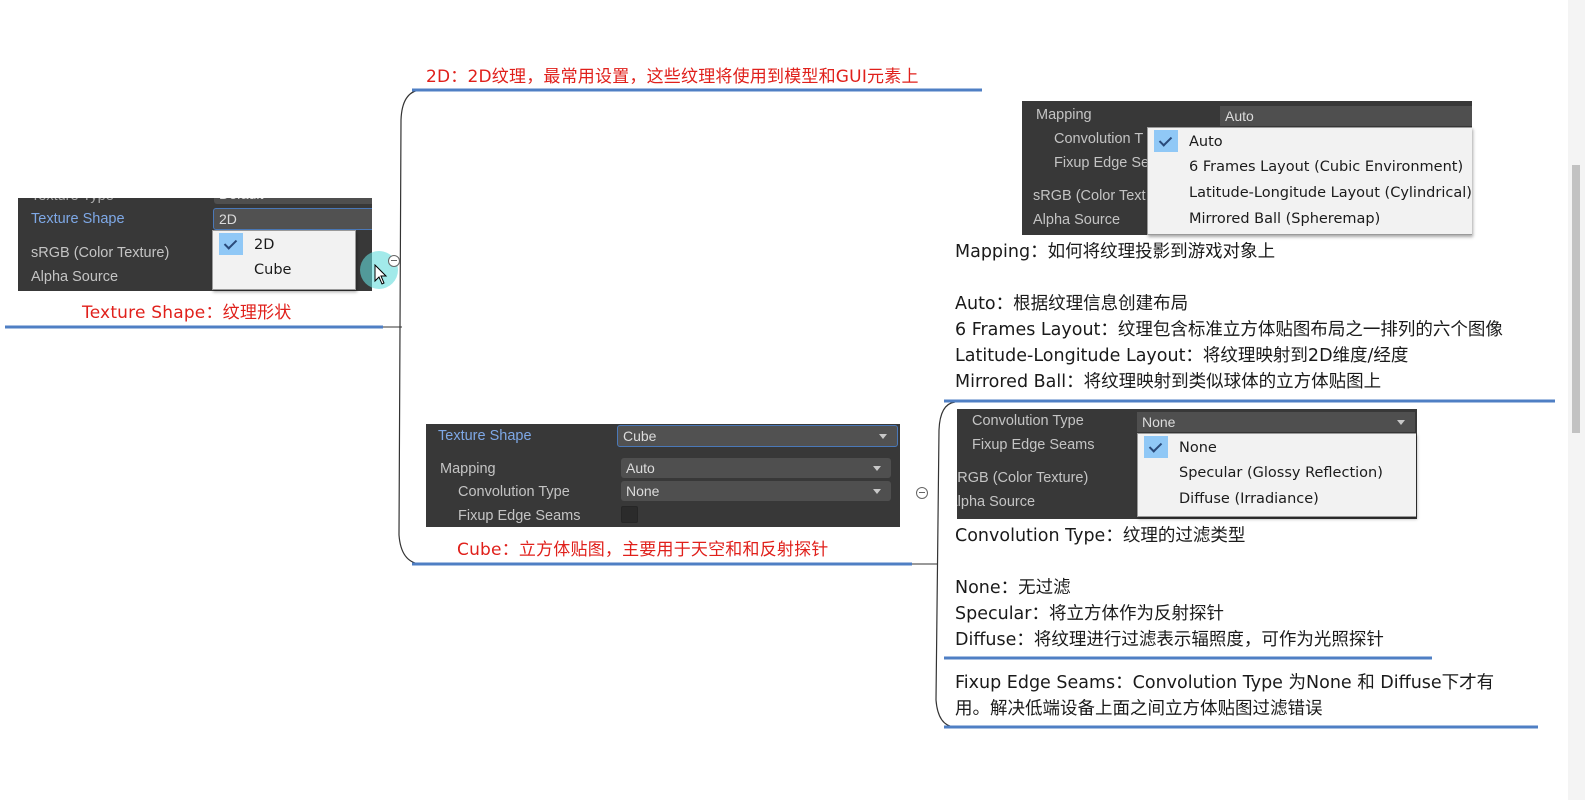 The width and height of the screenshot is (1585, 800). I want to click on scrollbar-thumb, so click(1576, 299).